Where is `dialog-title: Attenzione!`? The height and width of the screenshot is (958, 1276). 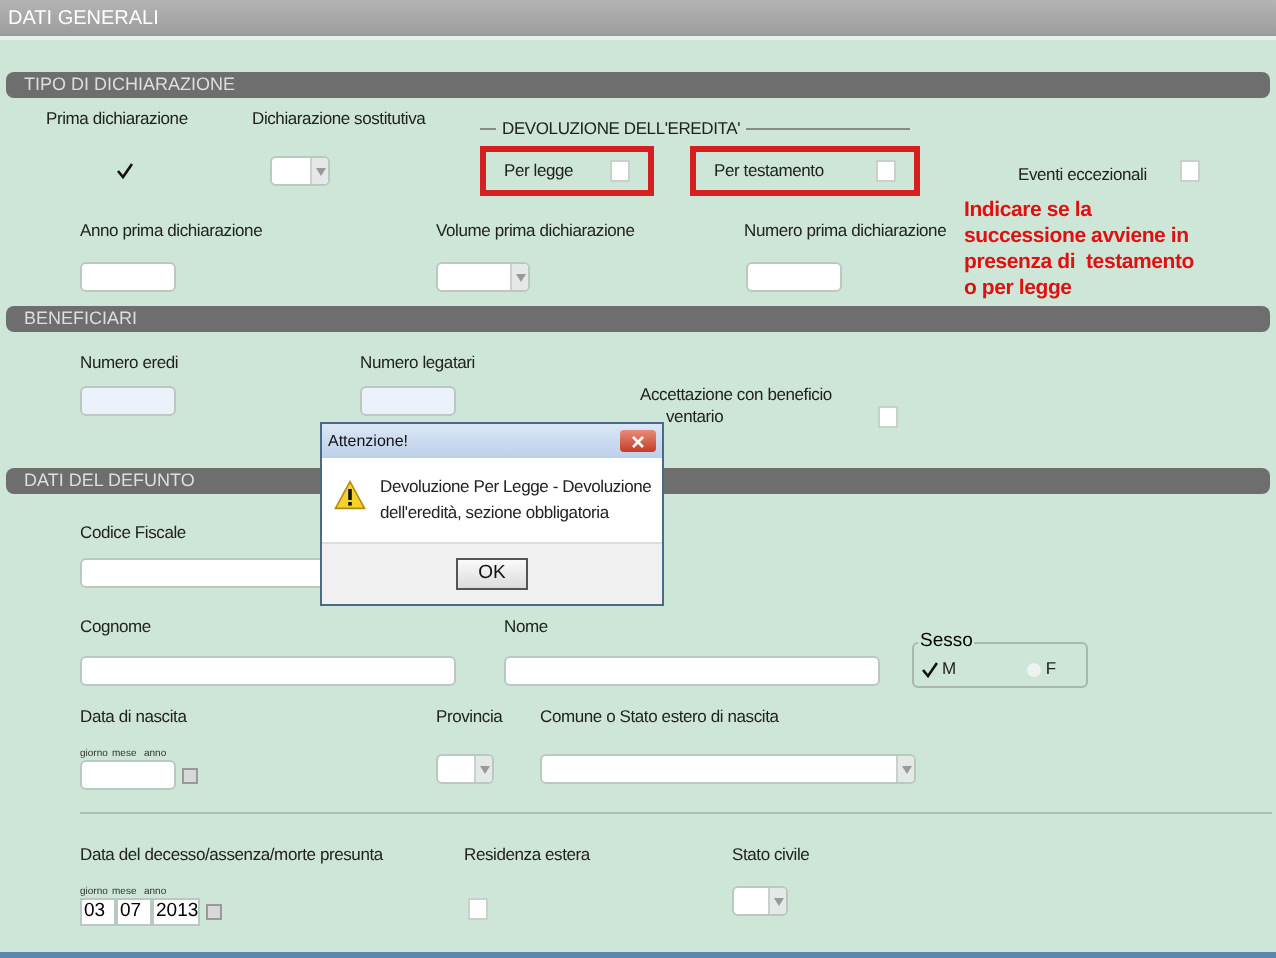 dialog-title: Attenzione! is located at coordinates (368, 441).